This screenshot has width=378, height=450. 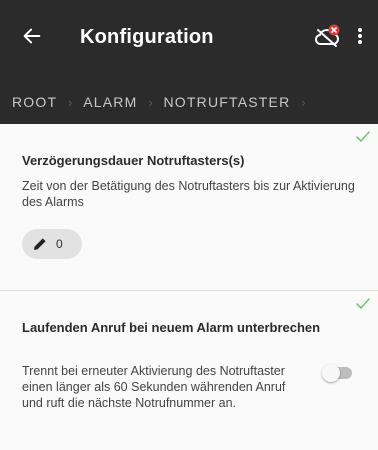 I want to click on setting-title: Verzögerungsdauer Notruftasters(s), so click(x=133, y=160).